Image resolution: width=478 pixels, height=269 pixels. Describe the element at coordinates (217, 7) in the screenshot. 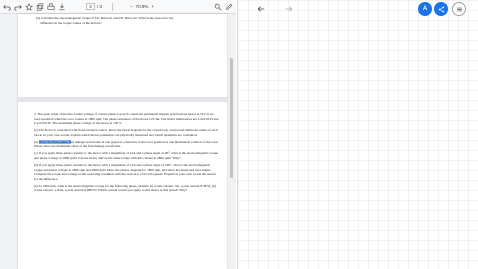

I see `search-icon` at that location.